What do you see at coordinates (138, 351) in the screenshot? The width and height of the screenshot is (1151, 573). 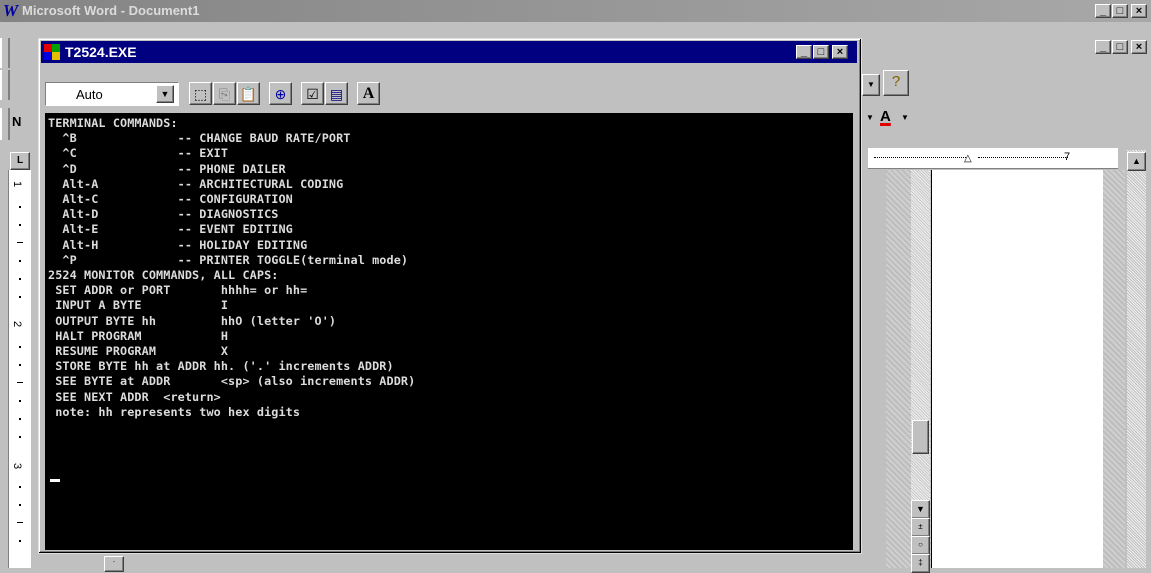 I see `terminal-line: RESUME PROGRAM X` at bounding box center [138, 351].